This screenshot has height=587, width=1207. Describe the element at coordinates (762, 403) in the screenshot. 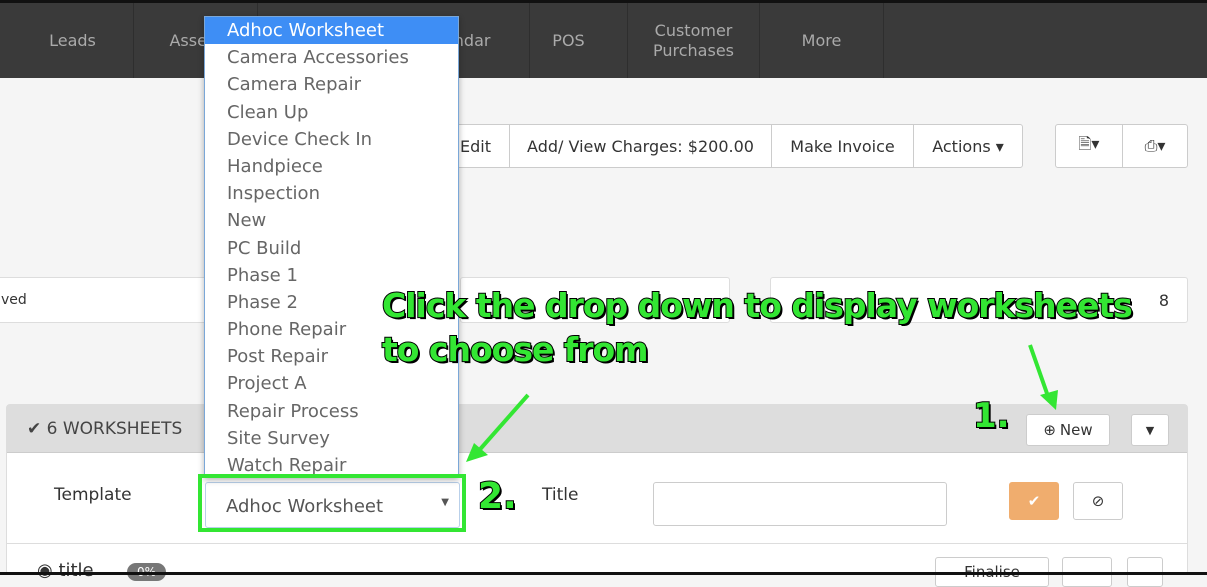

I see `annotation-arrows` at that location.